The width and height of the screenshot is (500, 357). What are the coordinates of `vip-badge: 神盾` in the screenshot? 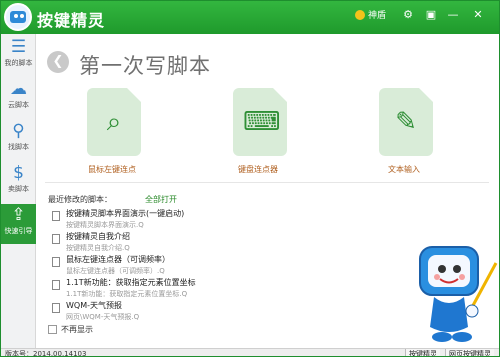 It's located at (370, 14).